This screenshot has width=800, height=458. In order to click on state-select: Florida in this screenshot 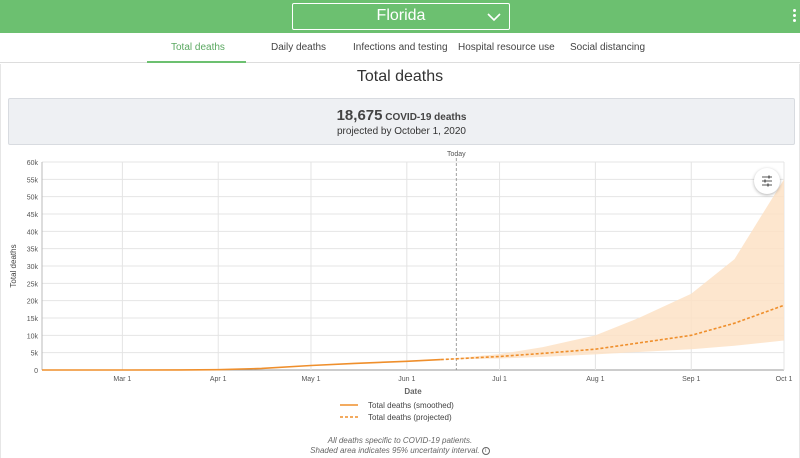, I will do `click(401, 16)`.